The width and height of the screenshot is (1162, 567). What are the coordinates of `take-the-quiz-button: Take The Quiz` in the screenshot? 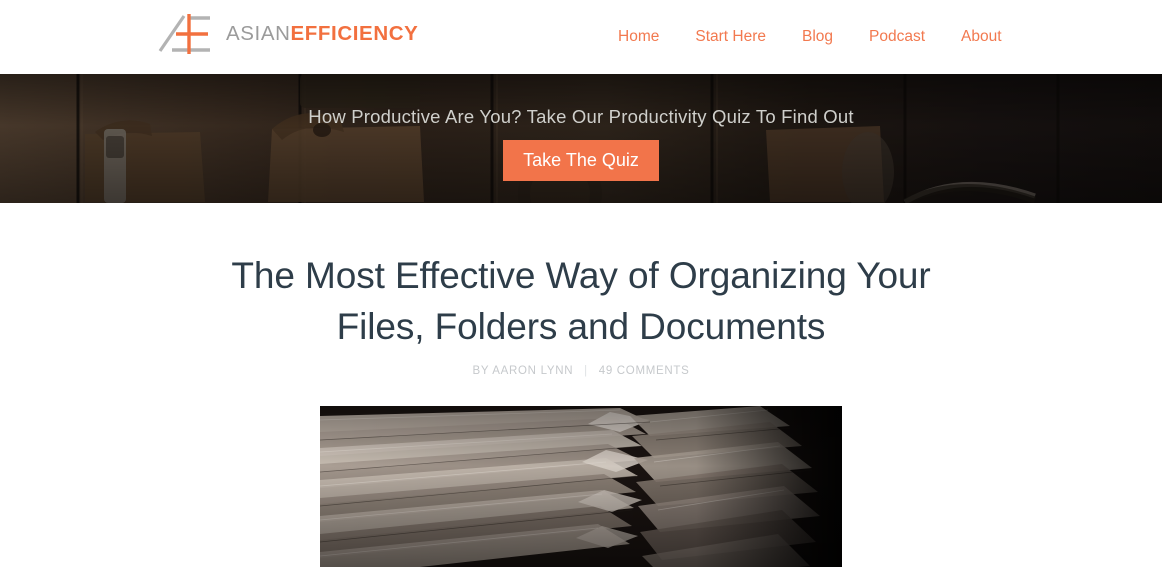 It's located at (581, 161).